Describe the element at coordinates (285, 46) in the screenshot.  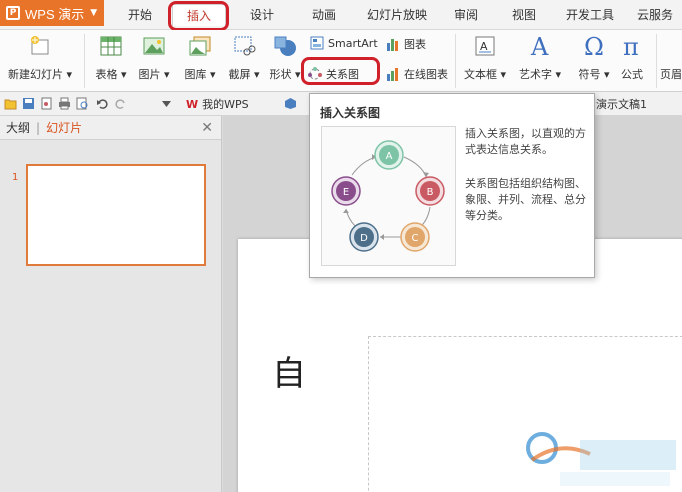
I see `shapes-icon` at that location.